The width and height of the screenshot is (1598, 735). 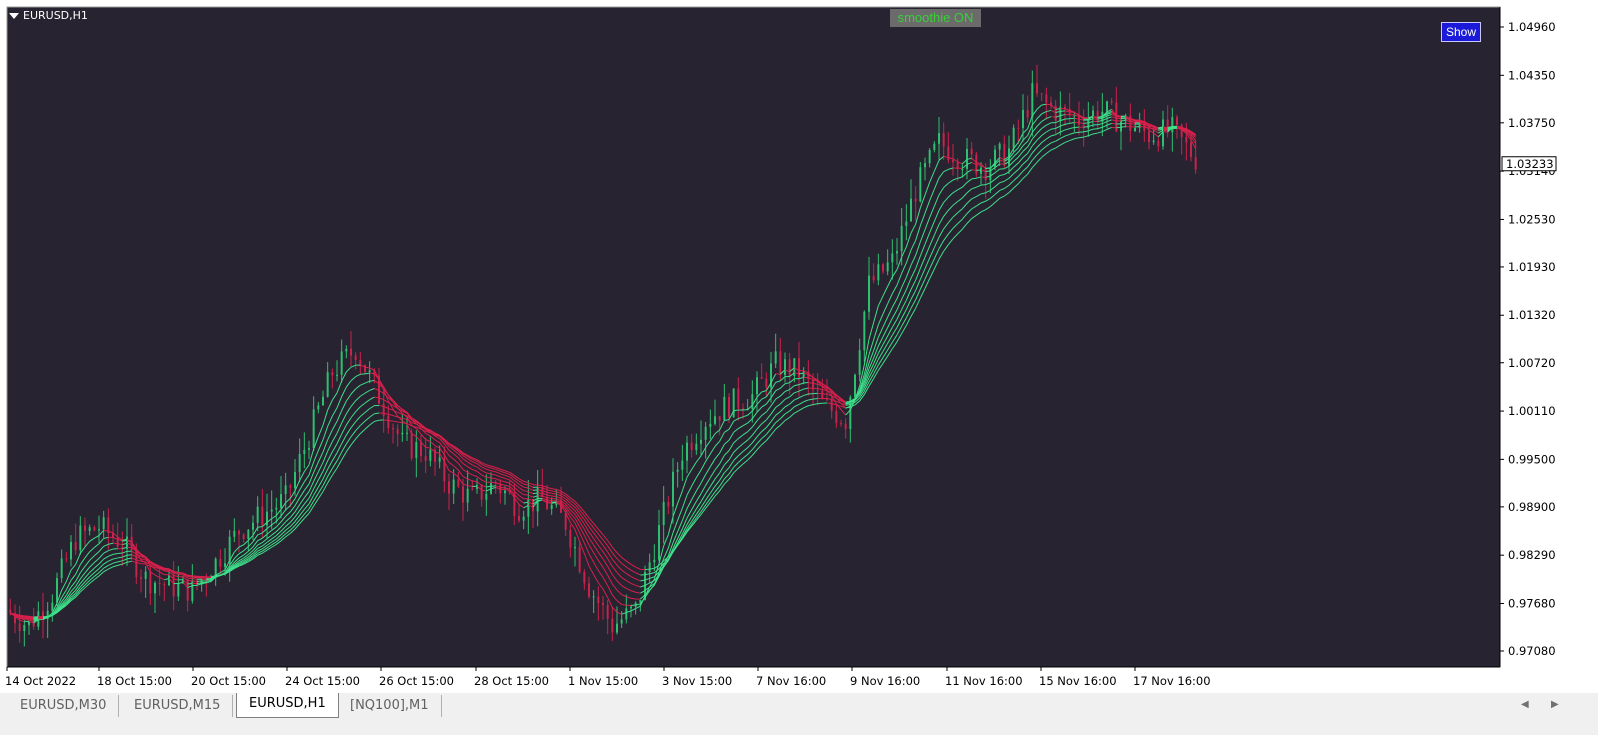 What do you see at coordinates (1532, 315) in the screenshot?
I see `price-tick-label: 1.01320` at bounding box center [1532, 315].